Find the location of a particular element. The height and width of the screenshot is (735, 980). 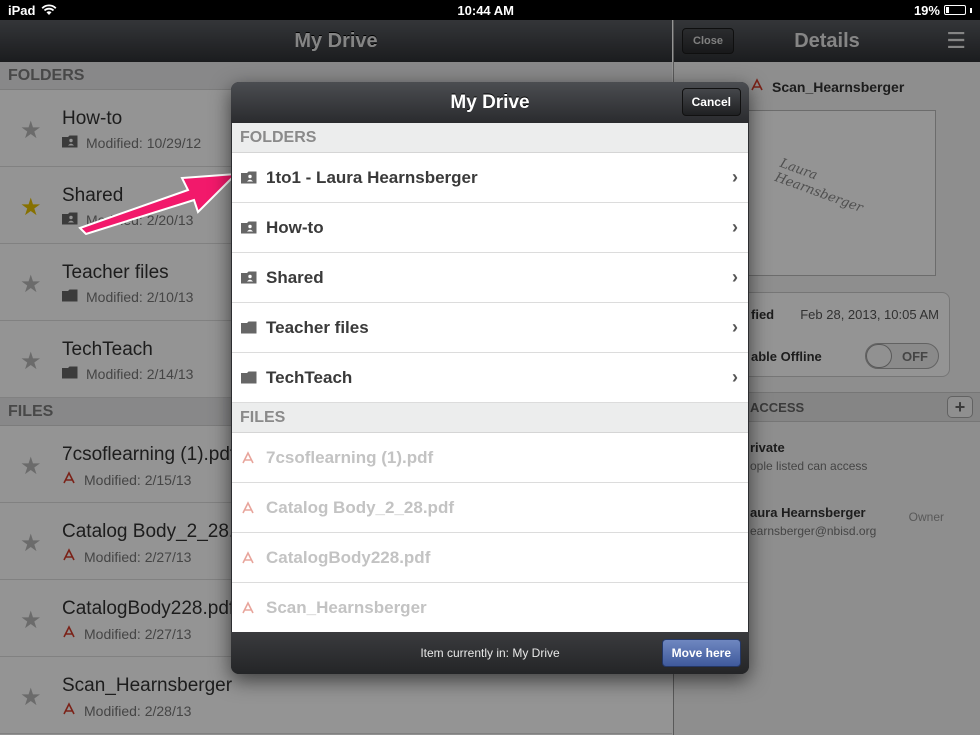

modal-files-header: FILES is located at coordinates (490, 418).